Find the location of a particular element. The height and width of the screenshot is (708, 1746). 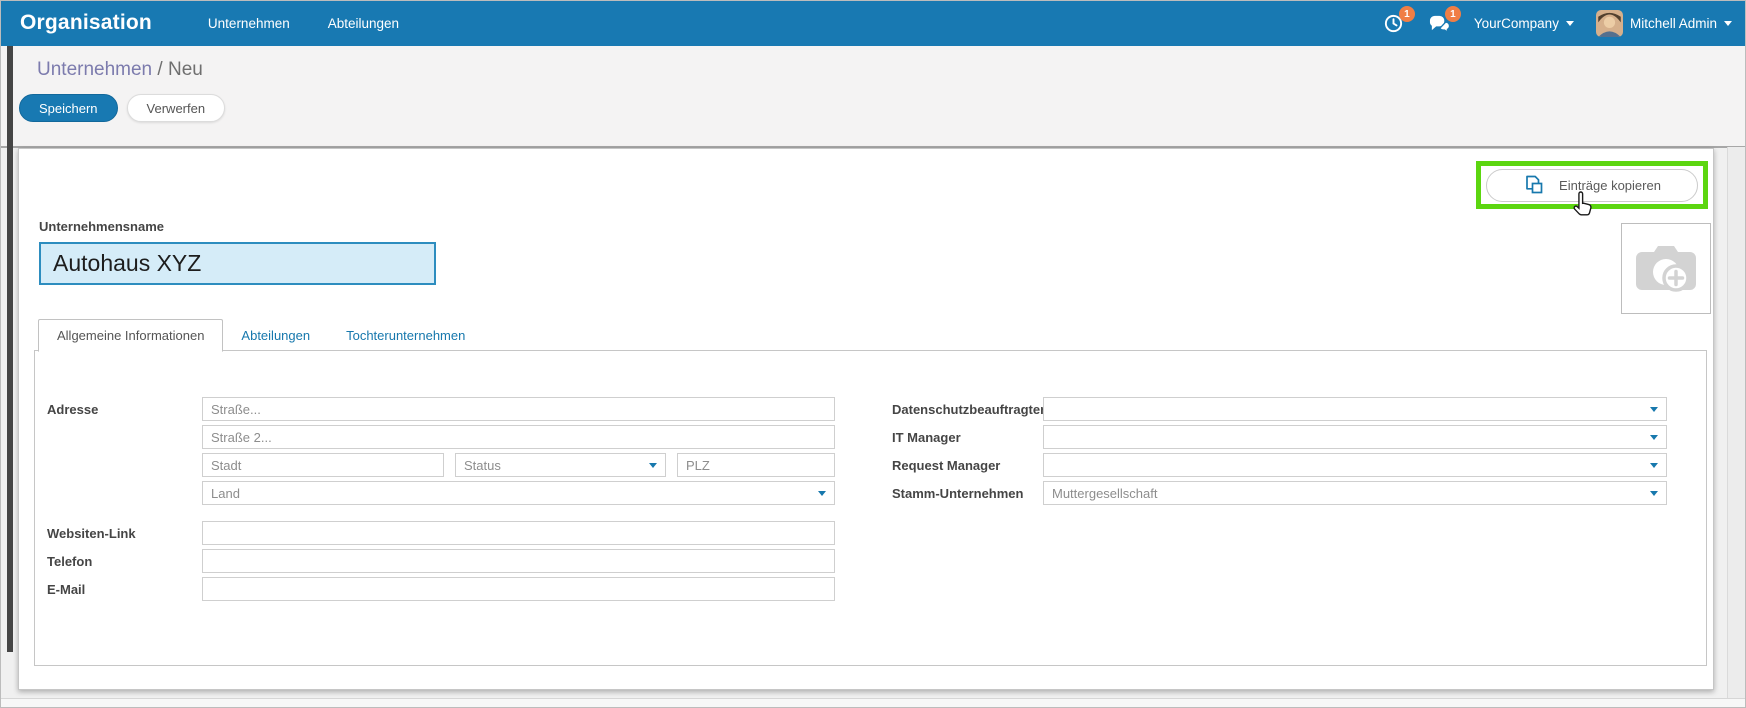

breadcrumb: Unternehmen / Neu is located at coordinates (120, 70).